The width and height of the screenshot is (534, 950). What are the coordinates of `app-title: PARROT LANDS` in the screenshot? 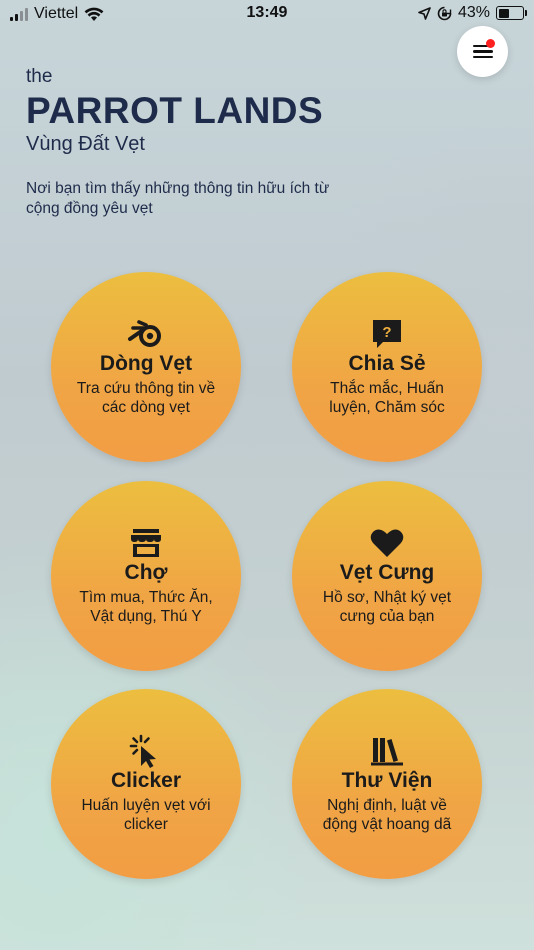 It's located at (175, 110).